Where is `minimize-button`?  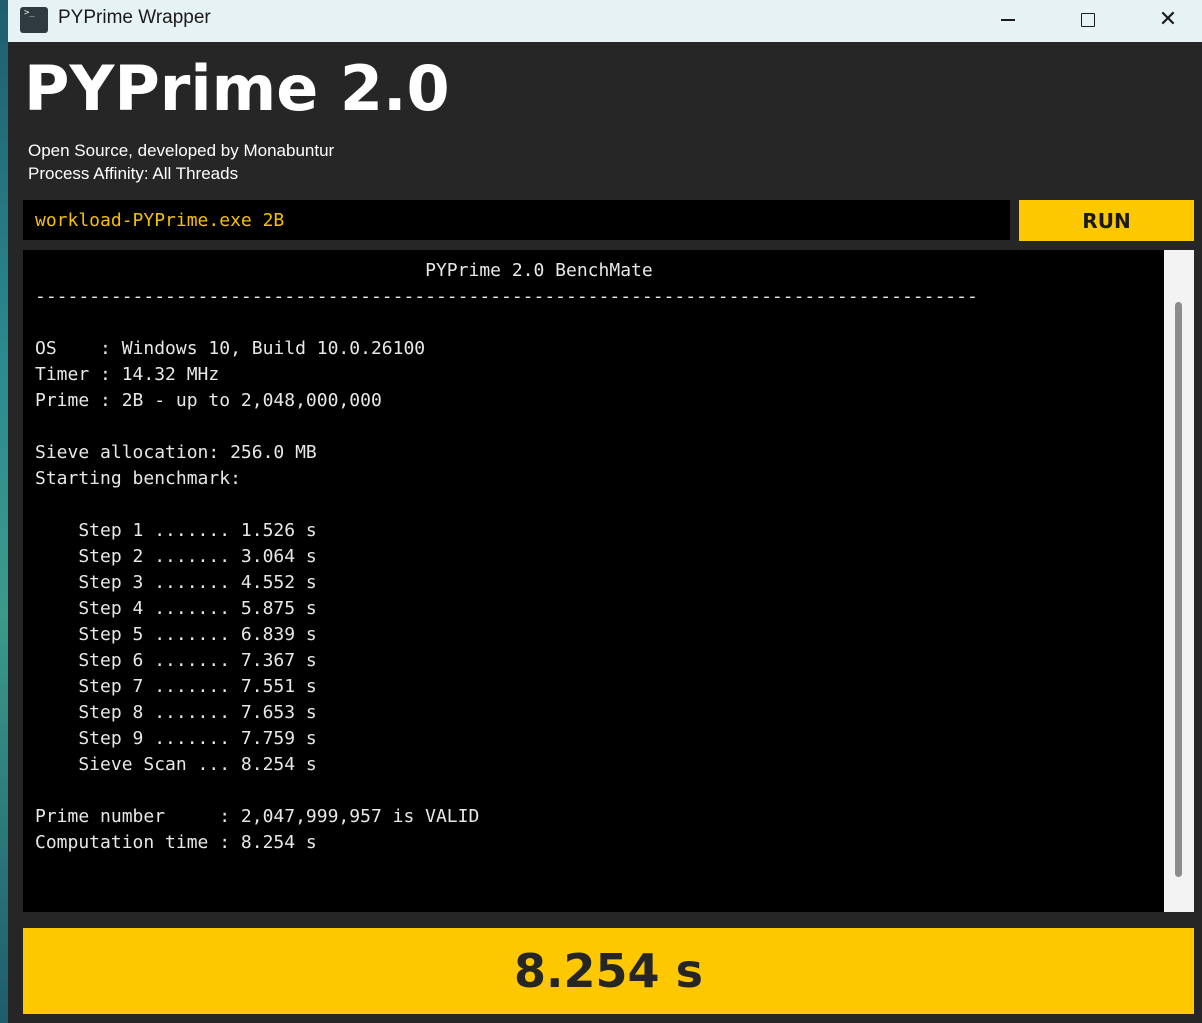 minimize-button is located at coordinates (1008, 20).